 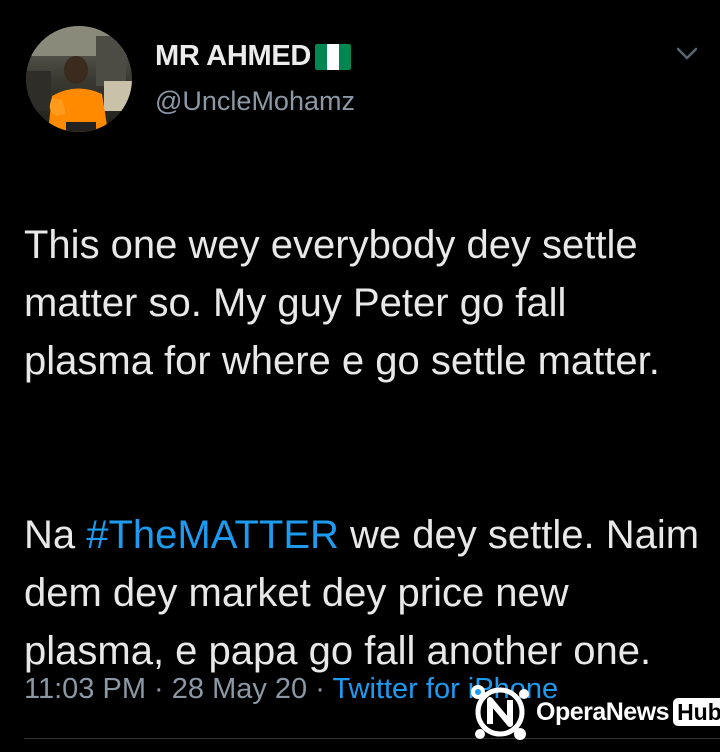 I want to click on author-handle: @UncleMohamz, so click(x=255, y=101).